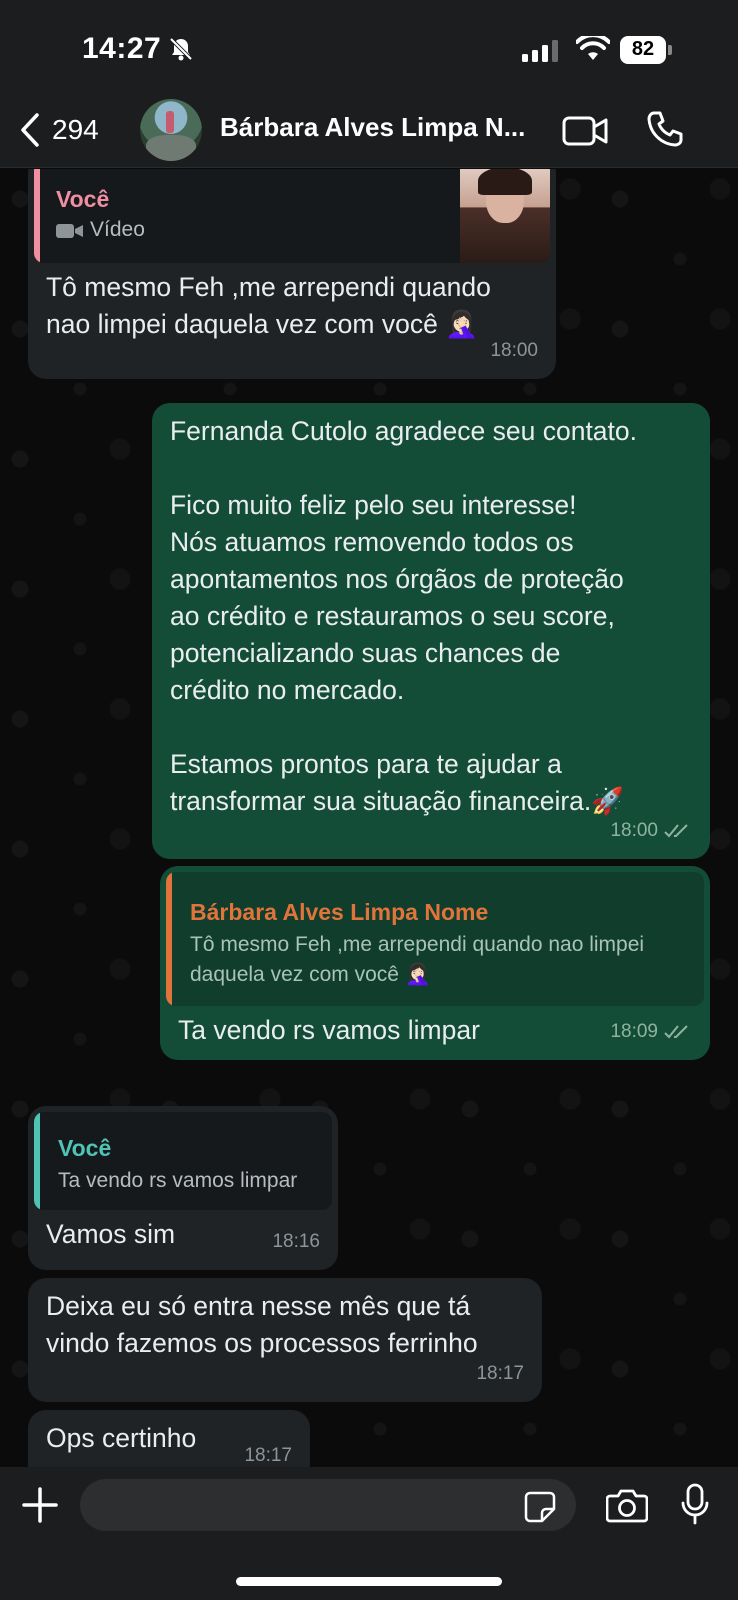  What do you see at coordinates (372, 542) in the screenshot?
I see `message-text-line: Nós atuamos removendo todos os` at bounding box center [372, 542].